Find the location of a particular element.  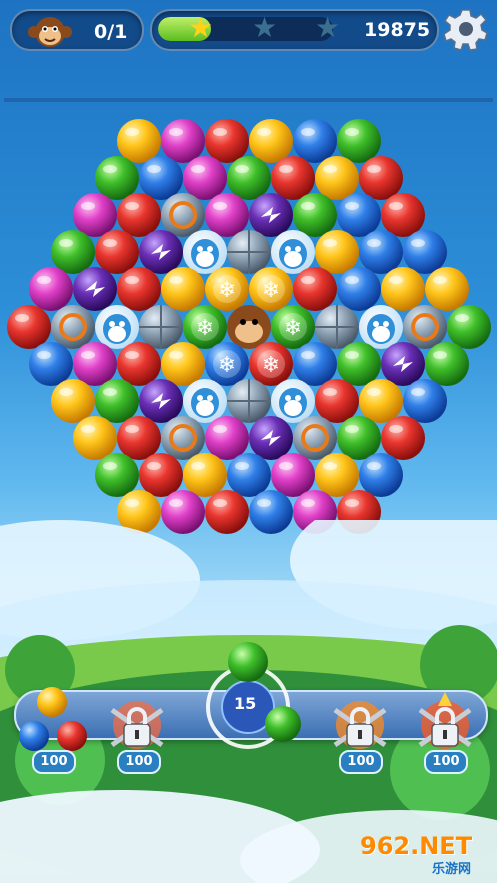

booster-count-1: 100 is located at coordinates (54, 762).